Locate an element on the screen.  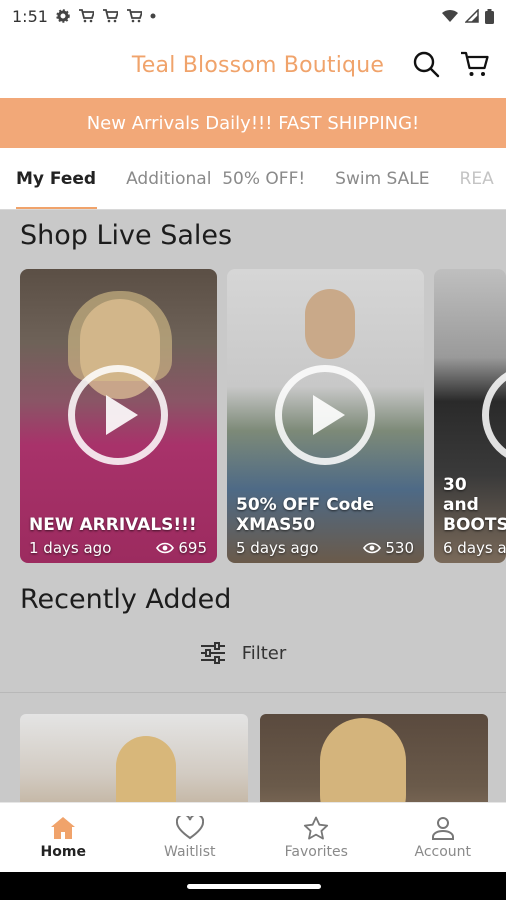
recently-added-title: Recently Added is located at coordinates (126, 599).